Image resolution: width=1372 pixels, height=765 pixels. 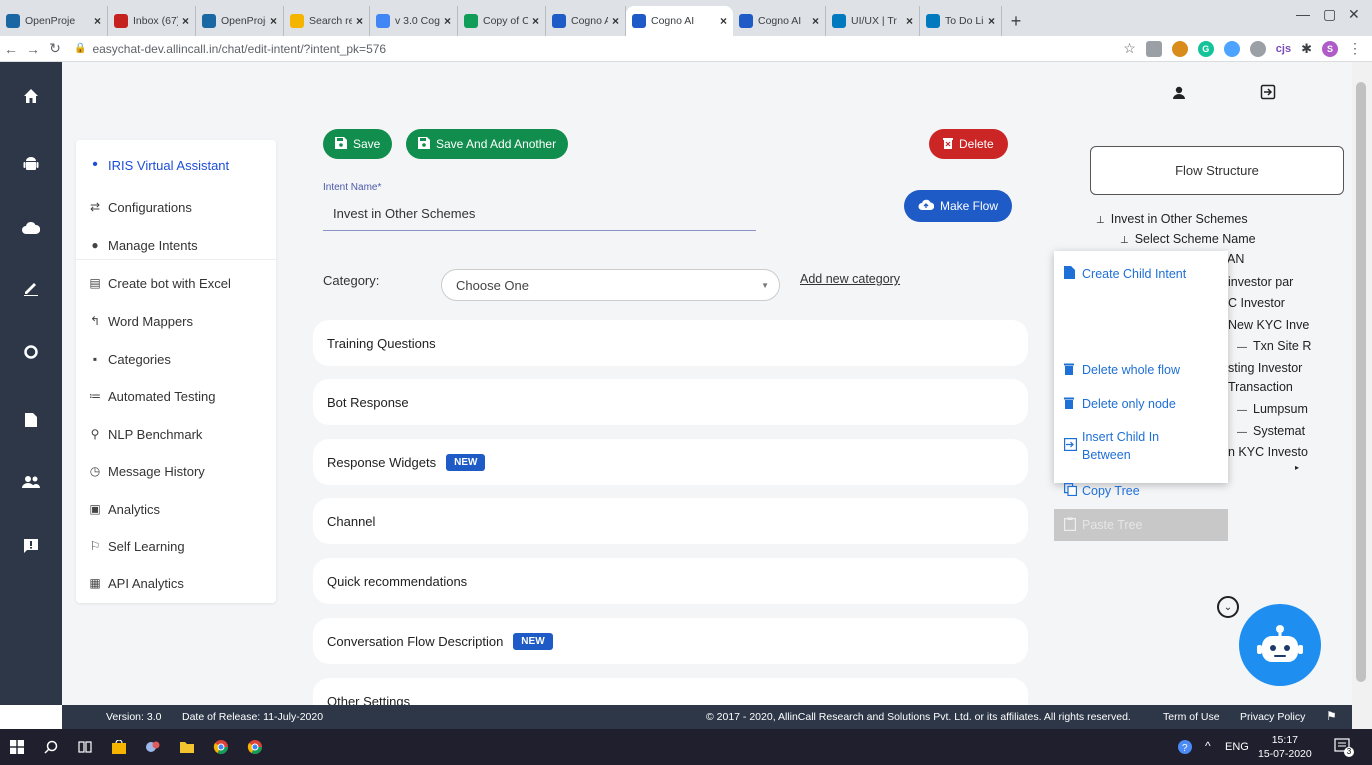 I want to click on reload-icon: ↻, so click(x=55, y=48).